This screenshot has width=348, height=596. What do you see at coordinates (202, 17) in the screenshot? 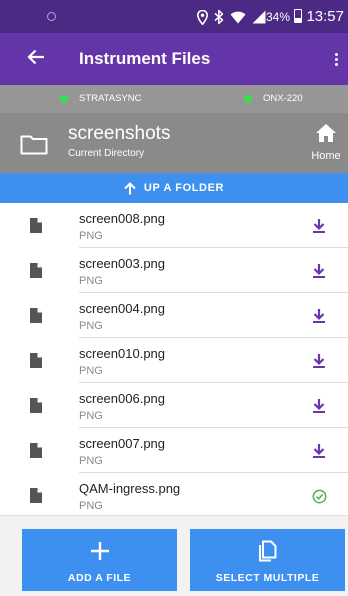
I see `location-icon` at bounding box center [202, 17].